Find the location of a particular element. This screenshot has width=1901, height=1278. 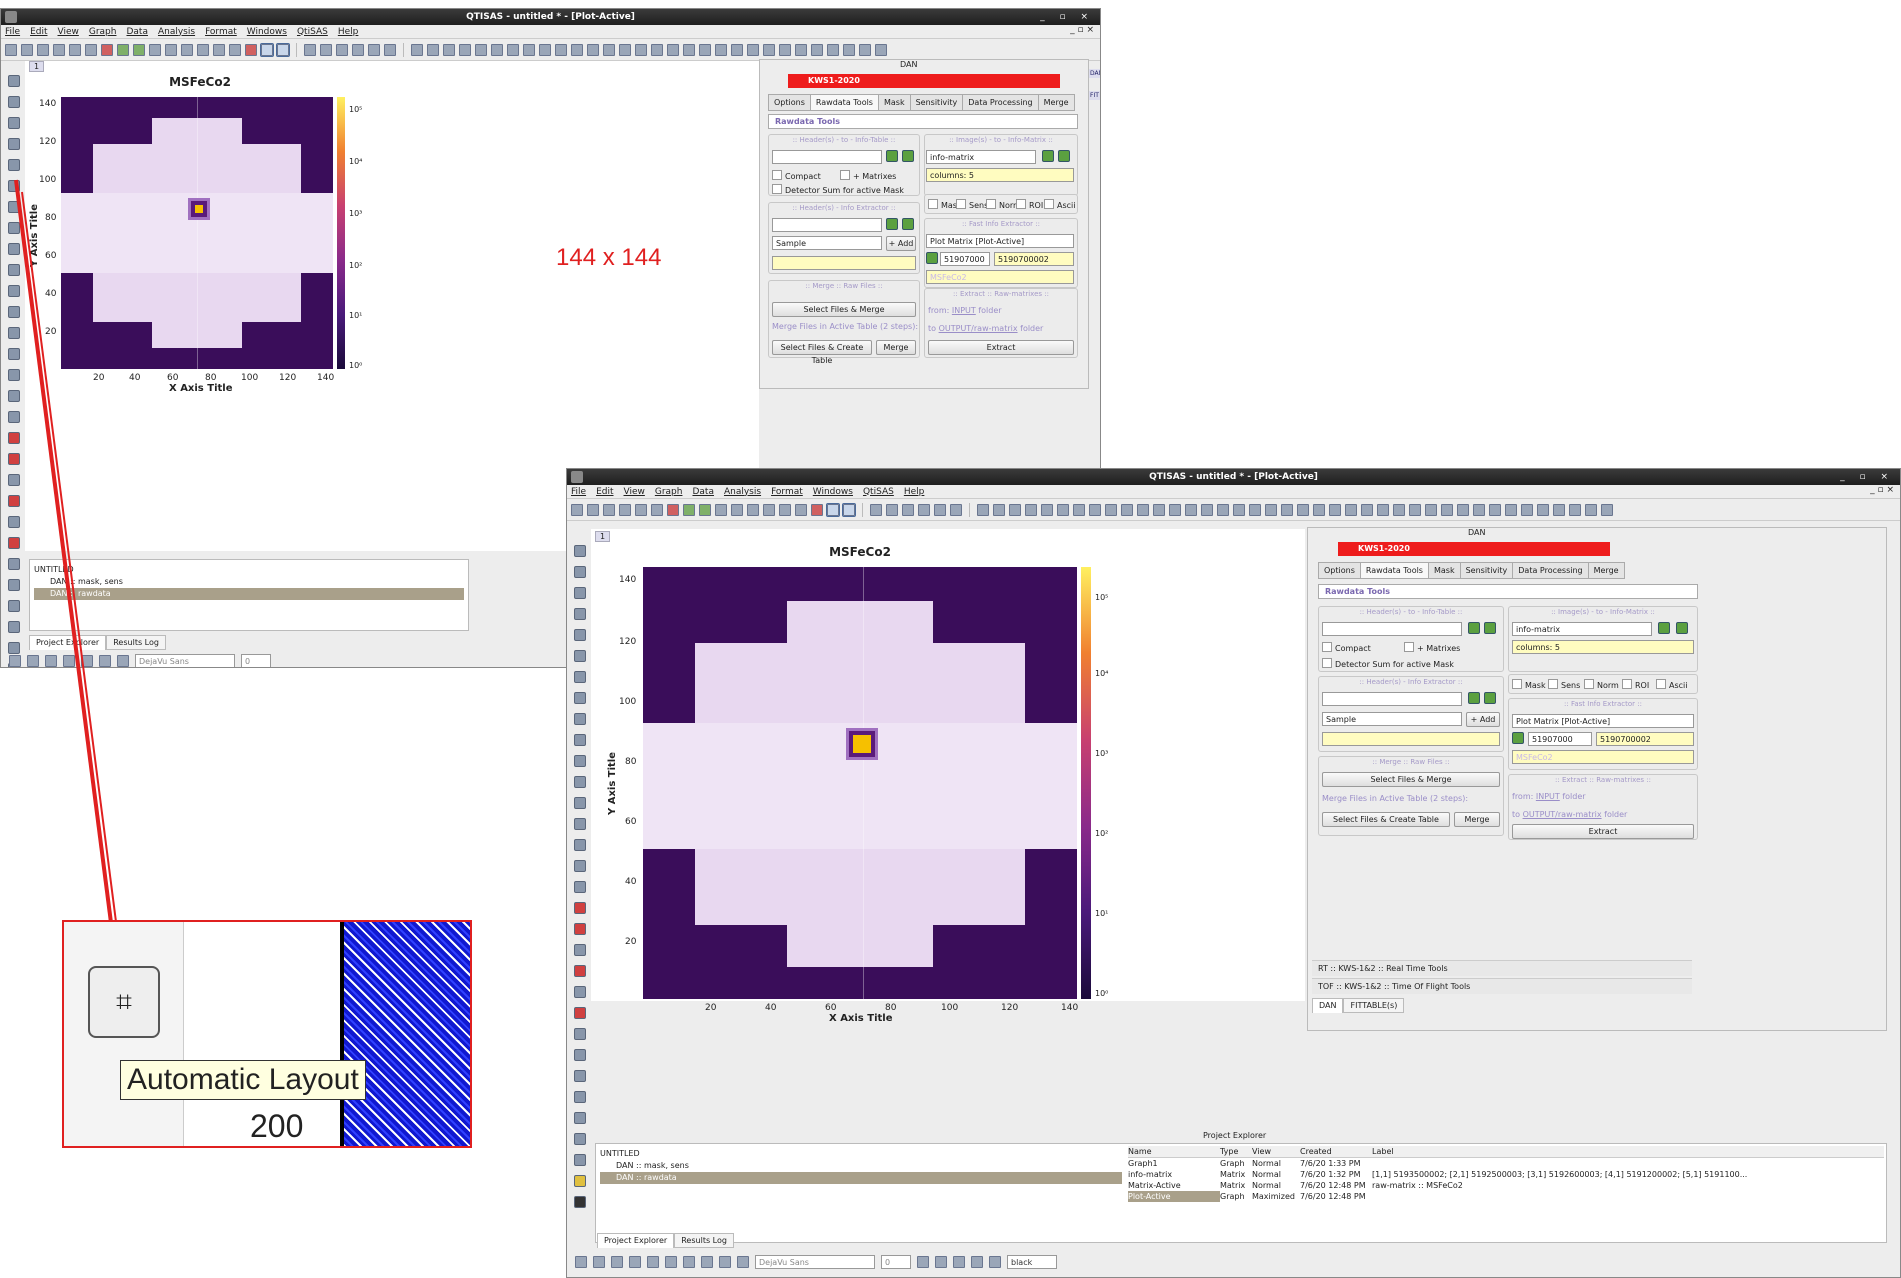

front-sens-check: Sens is located at coordinates (1564, 684).